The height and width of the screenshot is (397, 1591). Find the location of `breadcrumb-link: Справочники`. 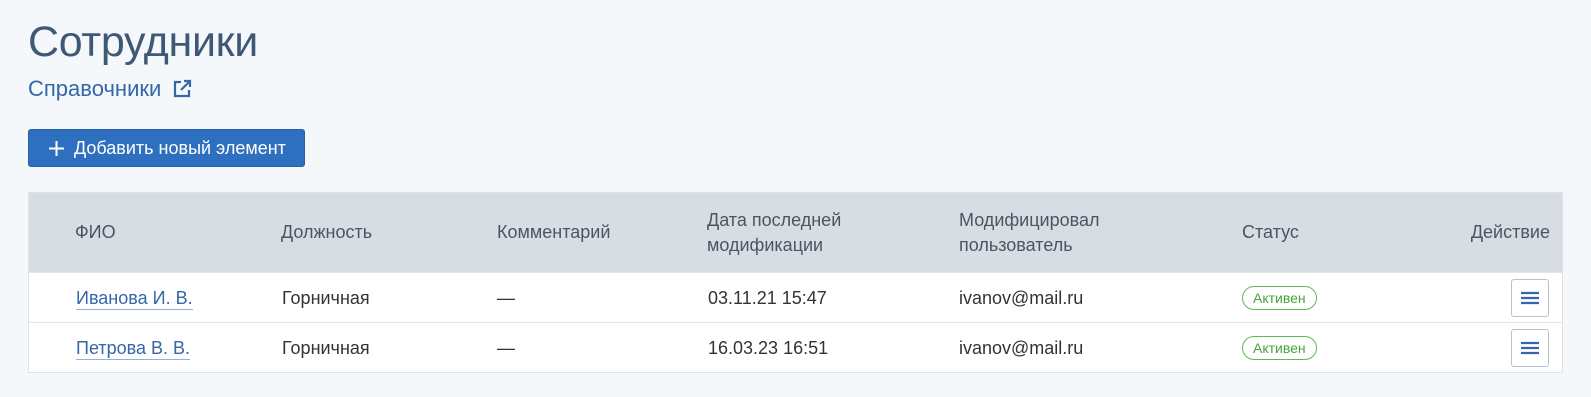

breadcrumb-link: Справочники is located at coordinates (110, 89).